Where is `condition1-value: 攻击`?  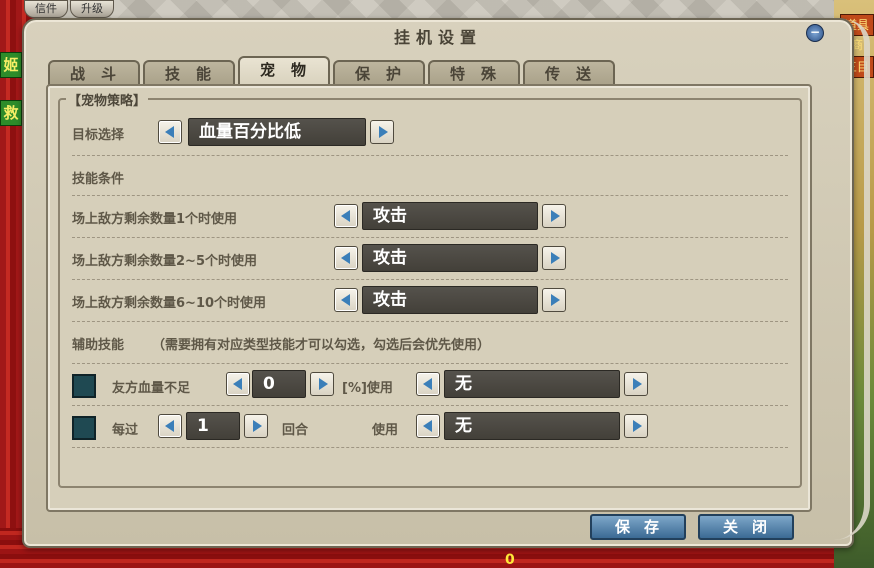
condition1-value: 攻击 is located at coordinates (450, 216).